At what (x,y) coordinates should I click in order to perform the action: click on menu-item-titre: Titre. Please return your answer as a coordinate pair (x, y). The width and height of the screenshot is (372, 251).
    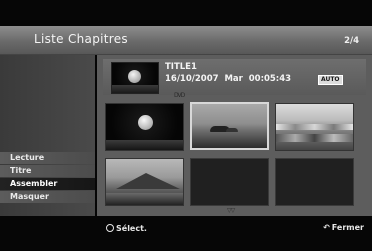
    Looking at the image, I should click on (47, 171).